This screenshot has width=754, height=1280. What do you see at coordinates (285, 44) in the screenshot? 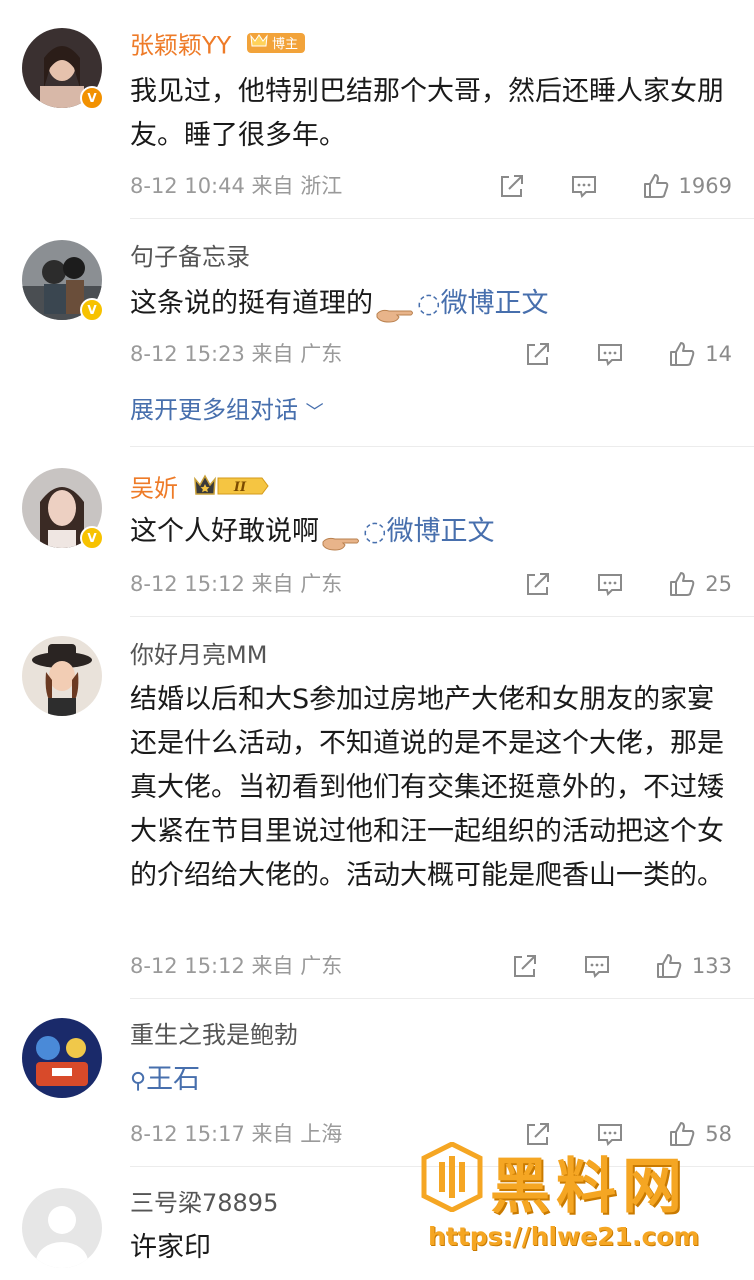
I see `svg-text: 博主` at bounding box center [285, 44].